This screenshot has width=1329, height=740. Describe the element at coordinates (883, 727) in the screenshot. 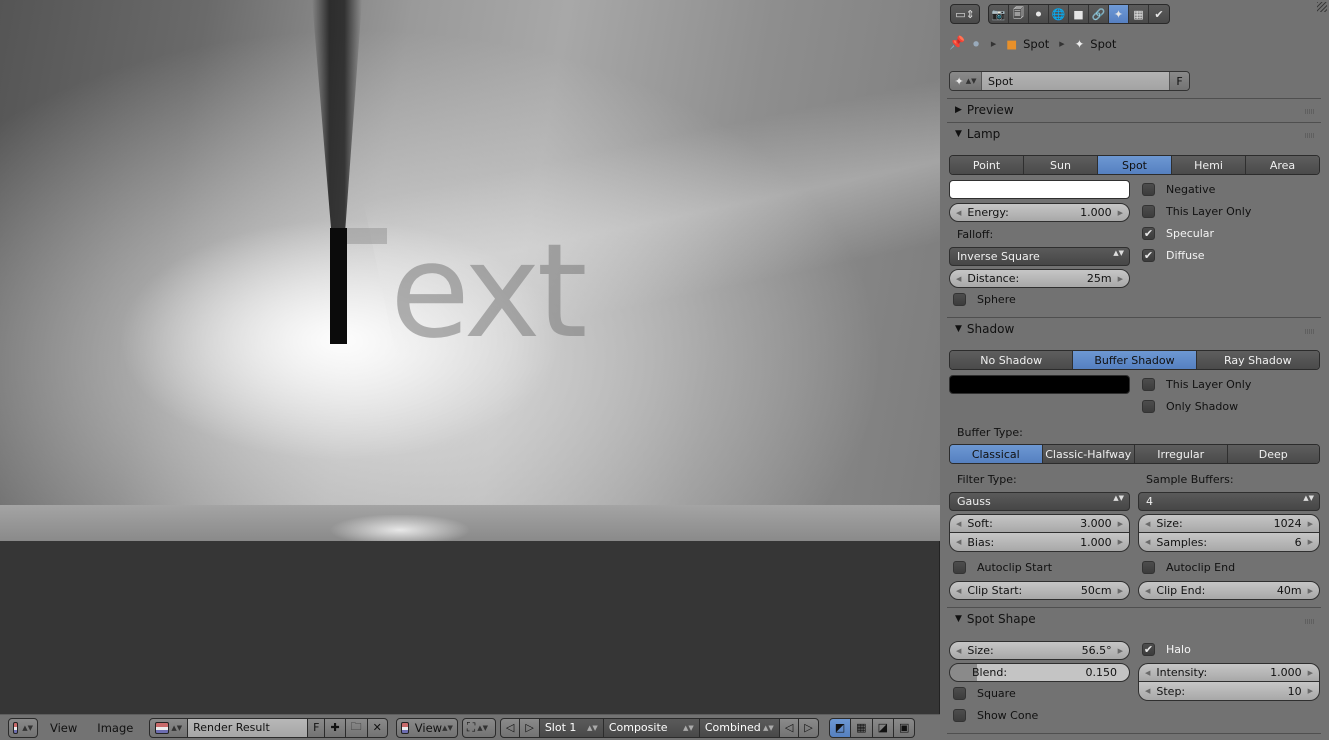

I see `alpha-button: ◪` at that location.